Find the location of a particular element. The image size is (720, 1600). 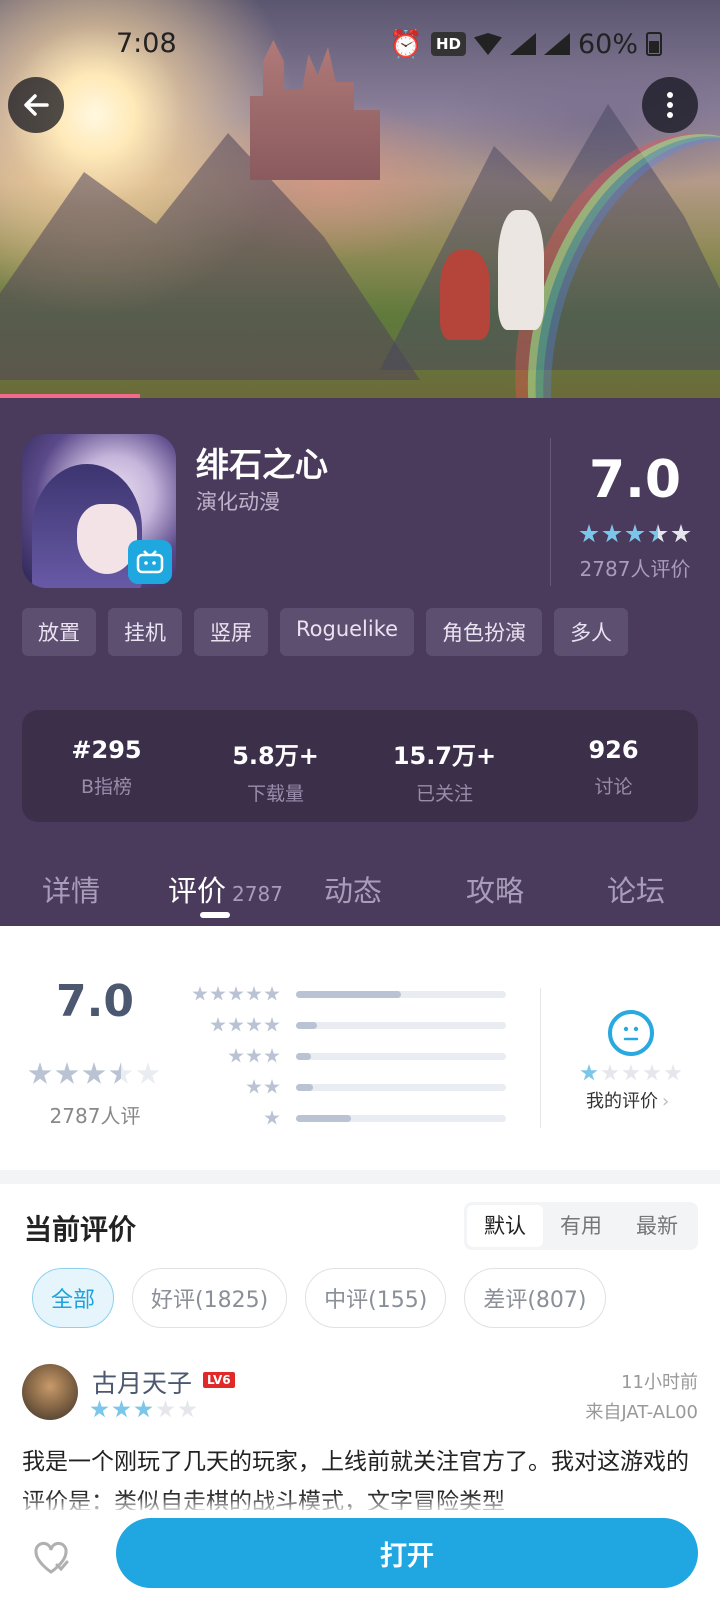

stat-followers: 15.7万+ 已关注 is located at coordinates (444, 766).